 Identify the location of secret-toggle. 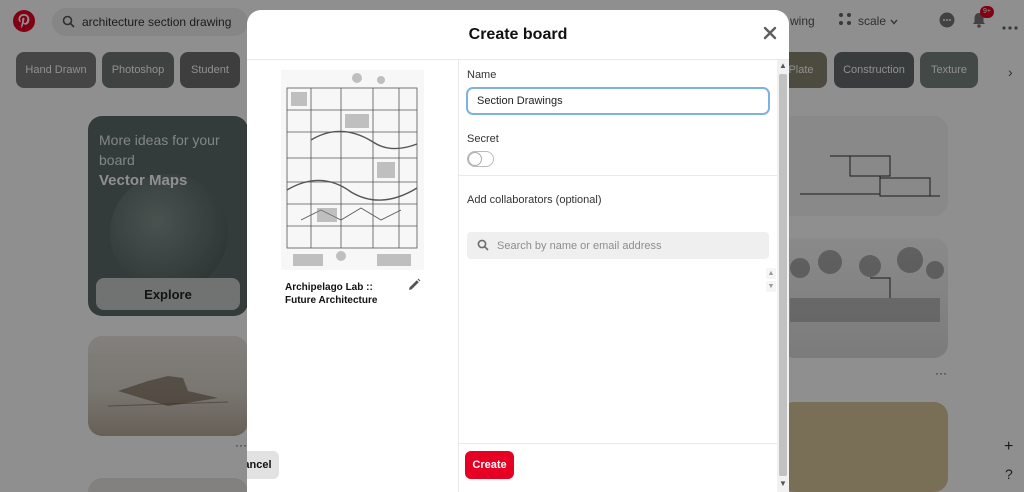
(480, 159).